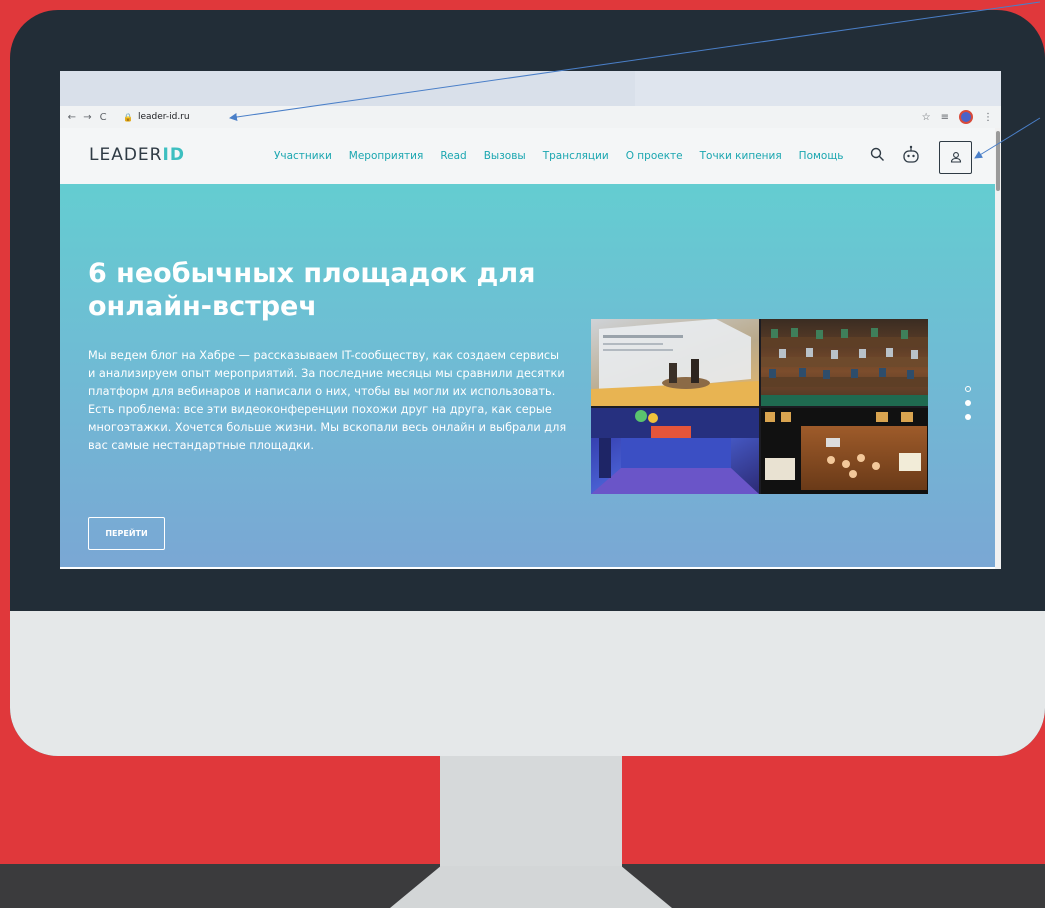  Describe the element at coordinates (505, 156) in the screenshot. I see `menu-item-challenges: Вызовы` at that location.